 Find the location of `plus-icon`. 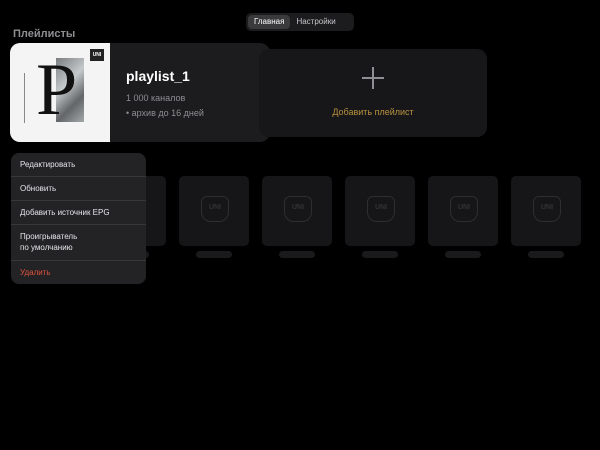

plus-icon is located at coordinates (373, 78).